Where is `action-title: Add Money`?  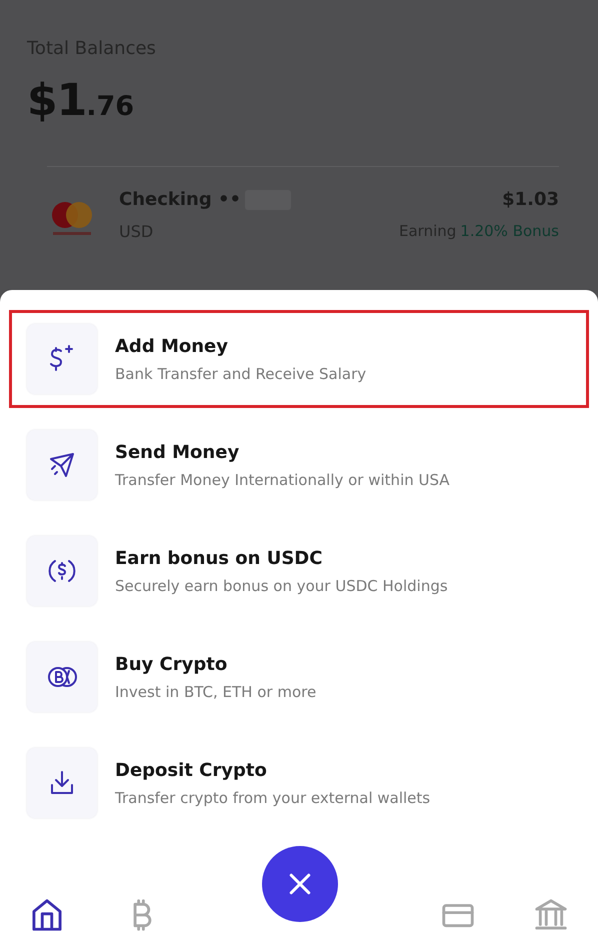
action-title: Add Money is located at coordinates (172, 346).